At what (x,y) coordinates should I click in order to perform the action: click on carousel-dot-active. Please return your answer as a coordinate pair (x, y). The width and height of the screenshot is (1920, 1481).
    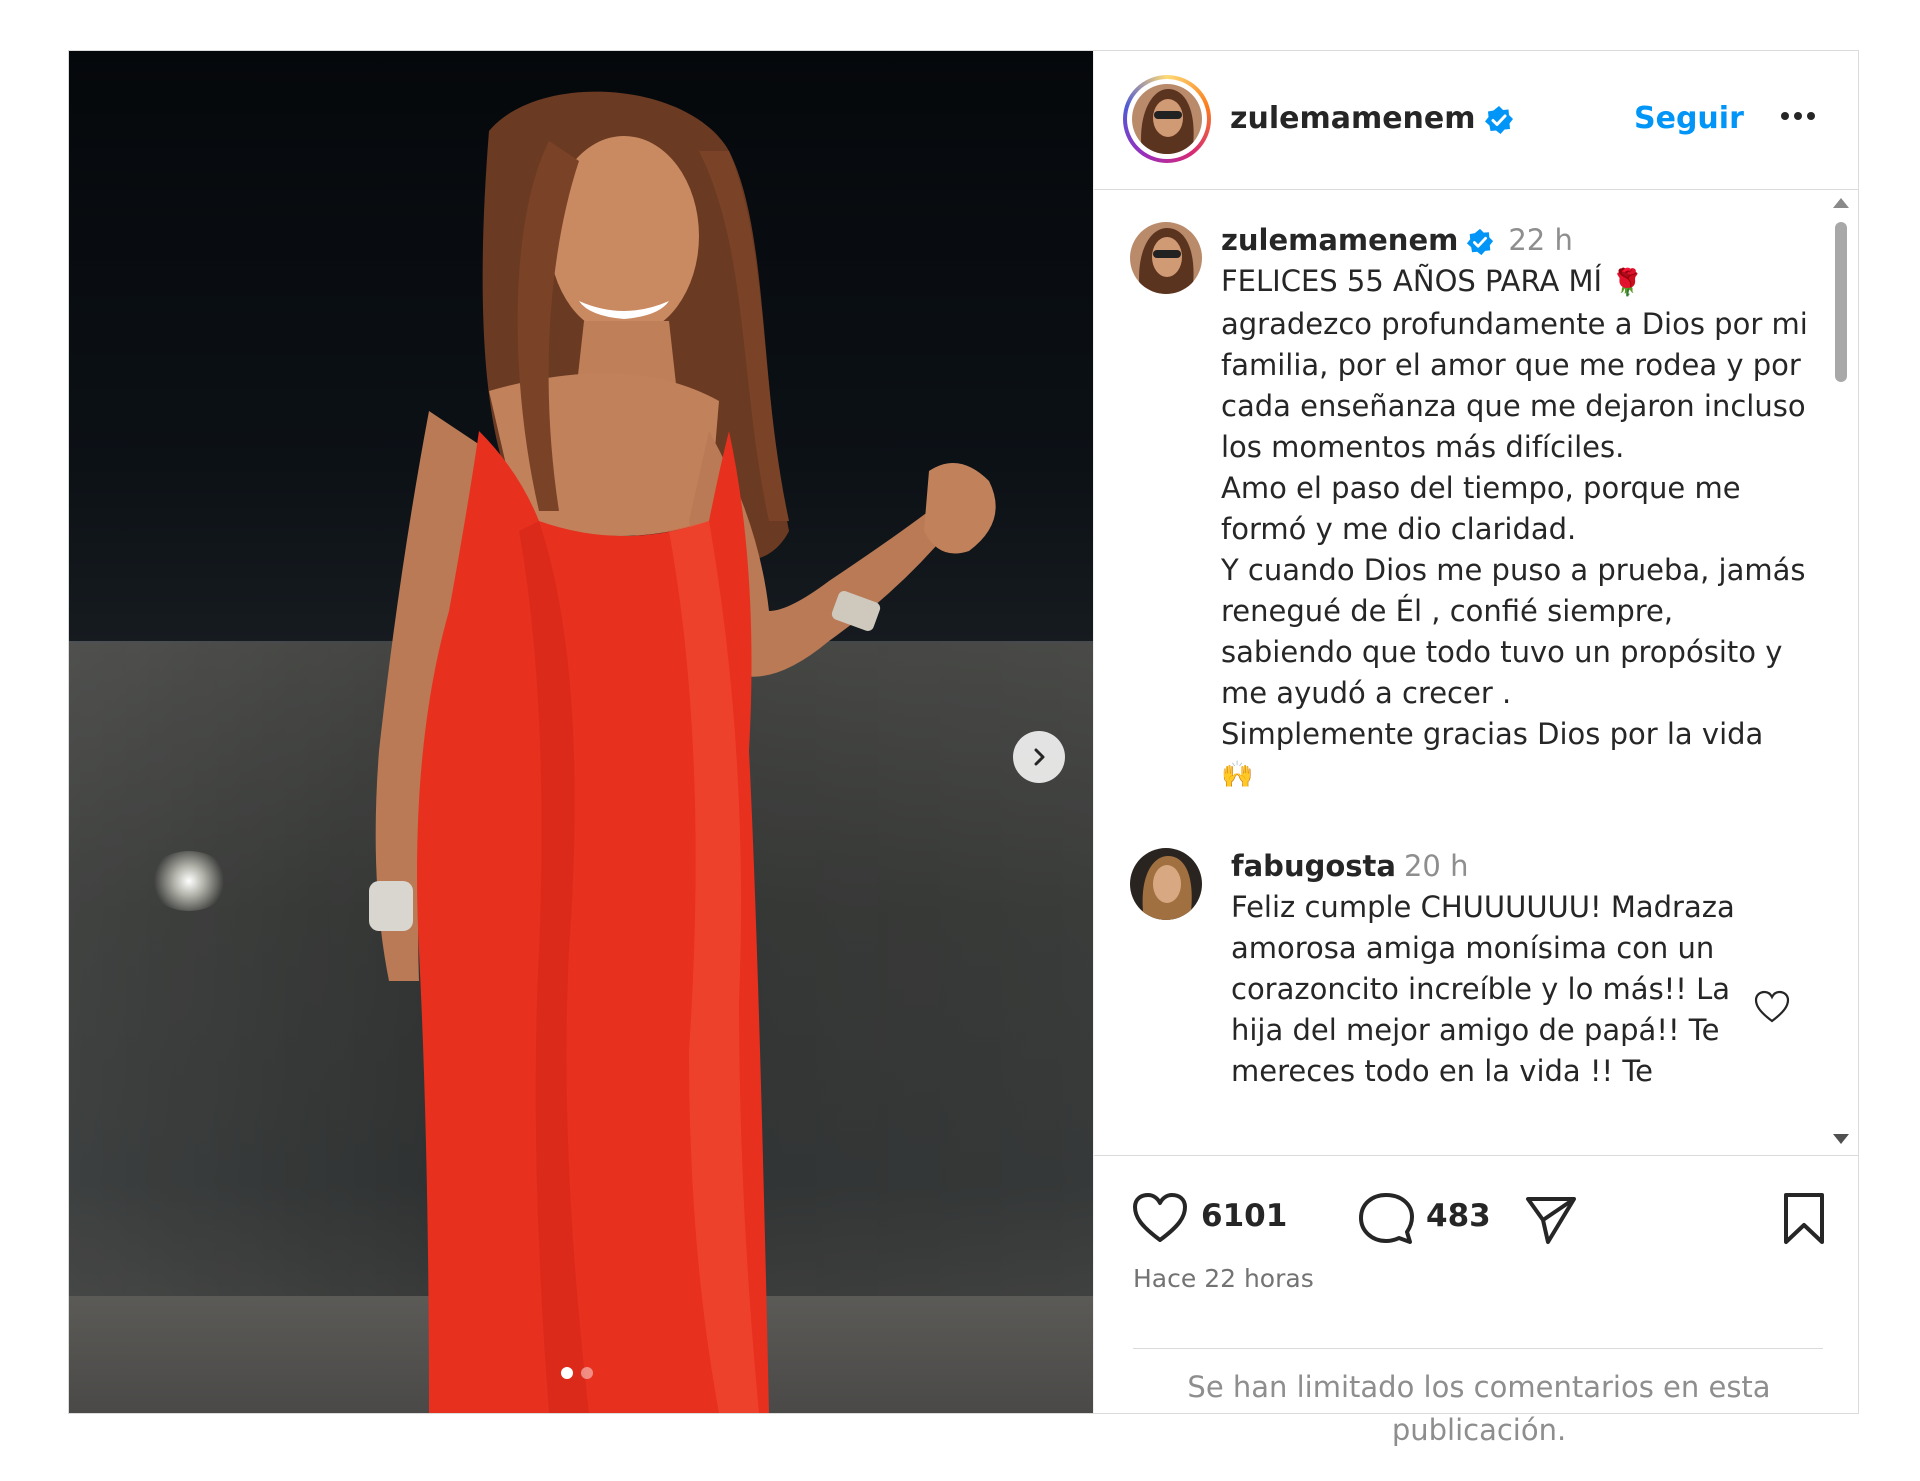
    Looking at the image, I should click on (567, 1373).